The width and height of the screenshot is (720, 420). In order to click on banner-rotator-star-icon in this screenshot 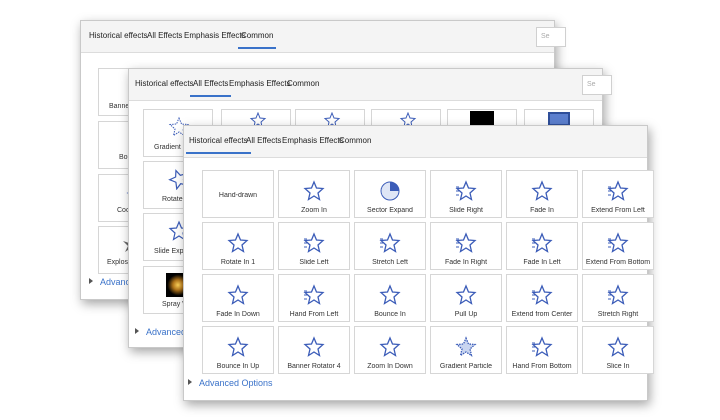, I will do `click(314, 346)`.